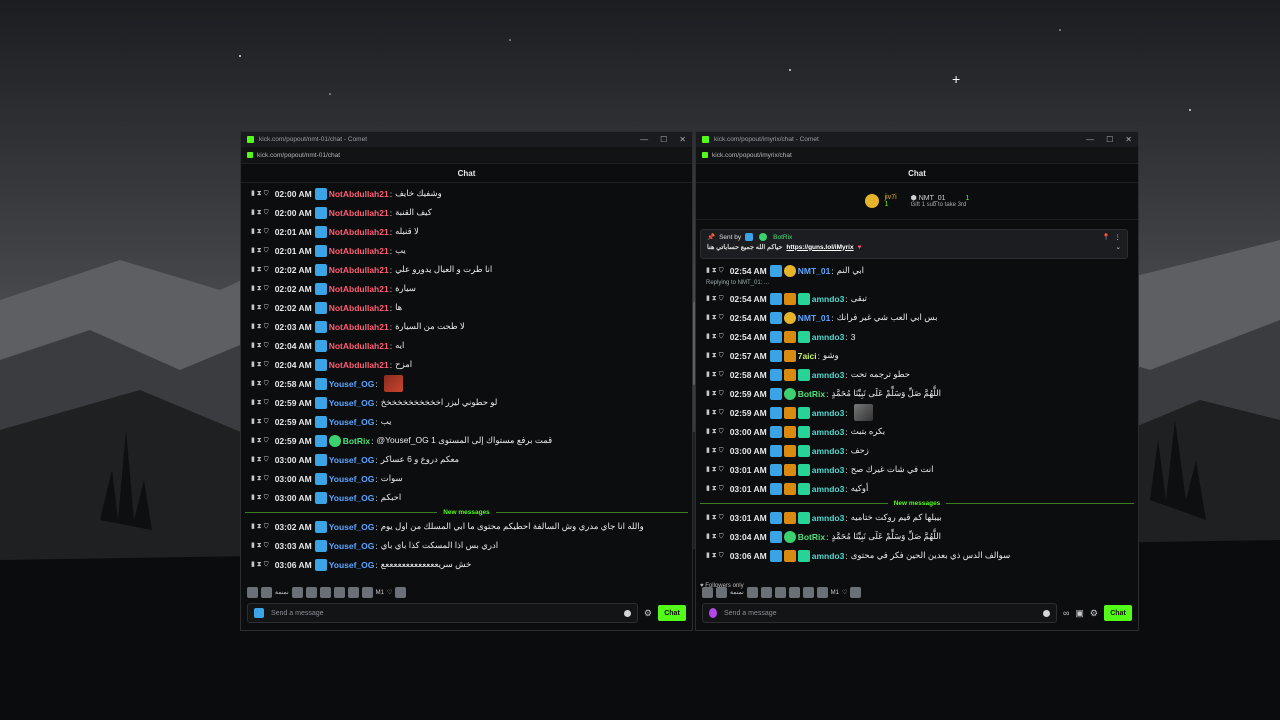  Describe the element at coordinates (814, 271) in the screenshot. I see `username: NMT_01` at that location.